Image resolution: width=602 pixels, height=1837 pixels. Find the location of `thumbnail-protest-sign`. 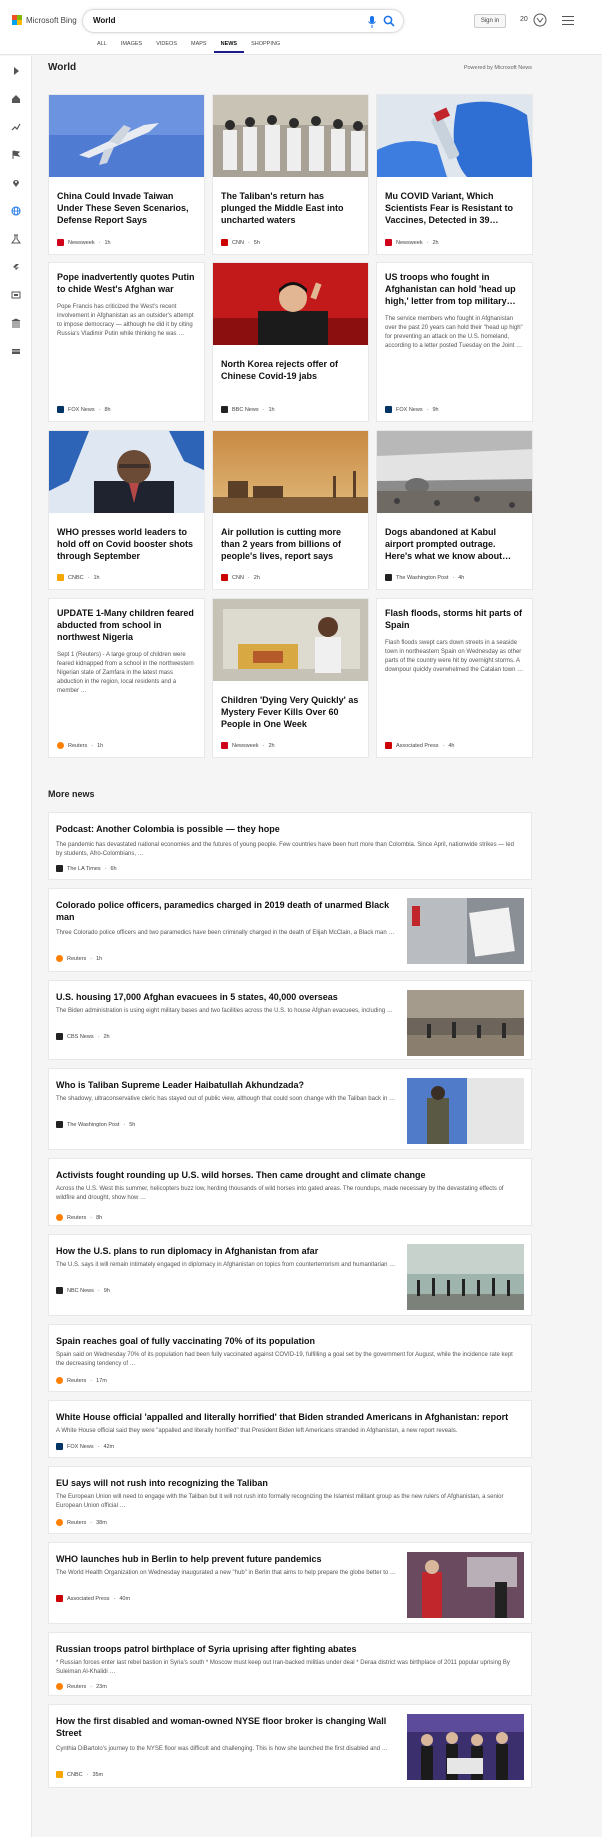

thumbnail-protest-sign is located at coordinates (465, 931).